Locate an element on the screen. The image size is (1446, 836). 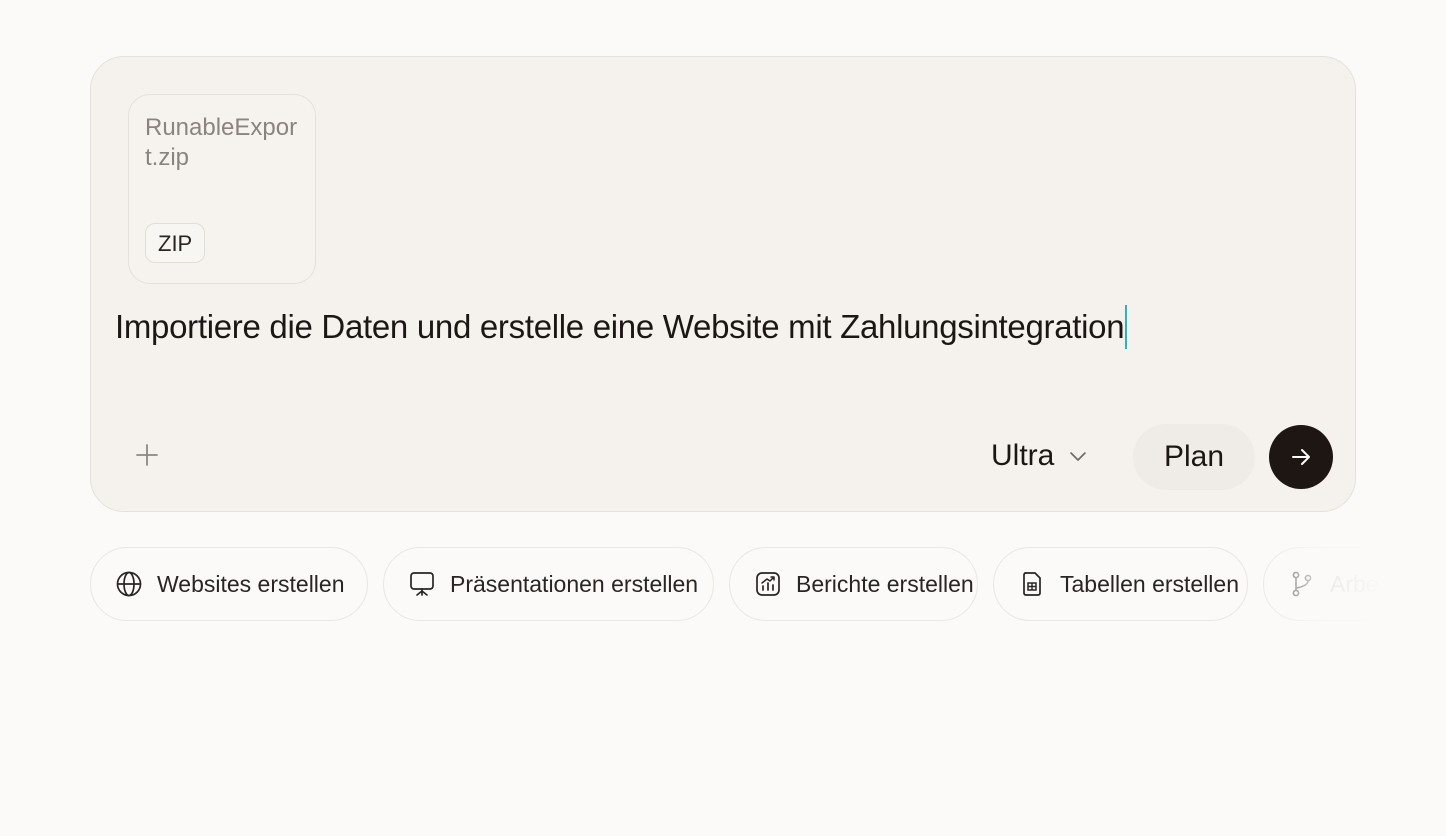
add-attachment-button is located at coordinates (147, 455).